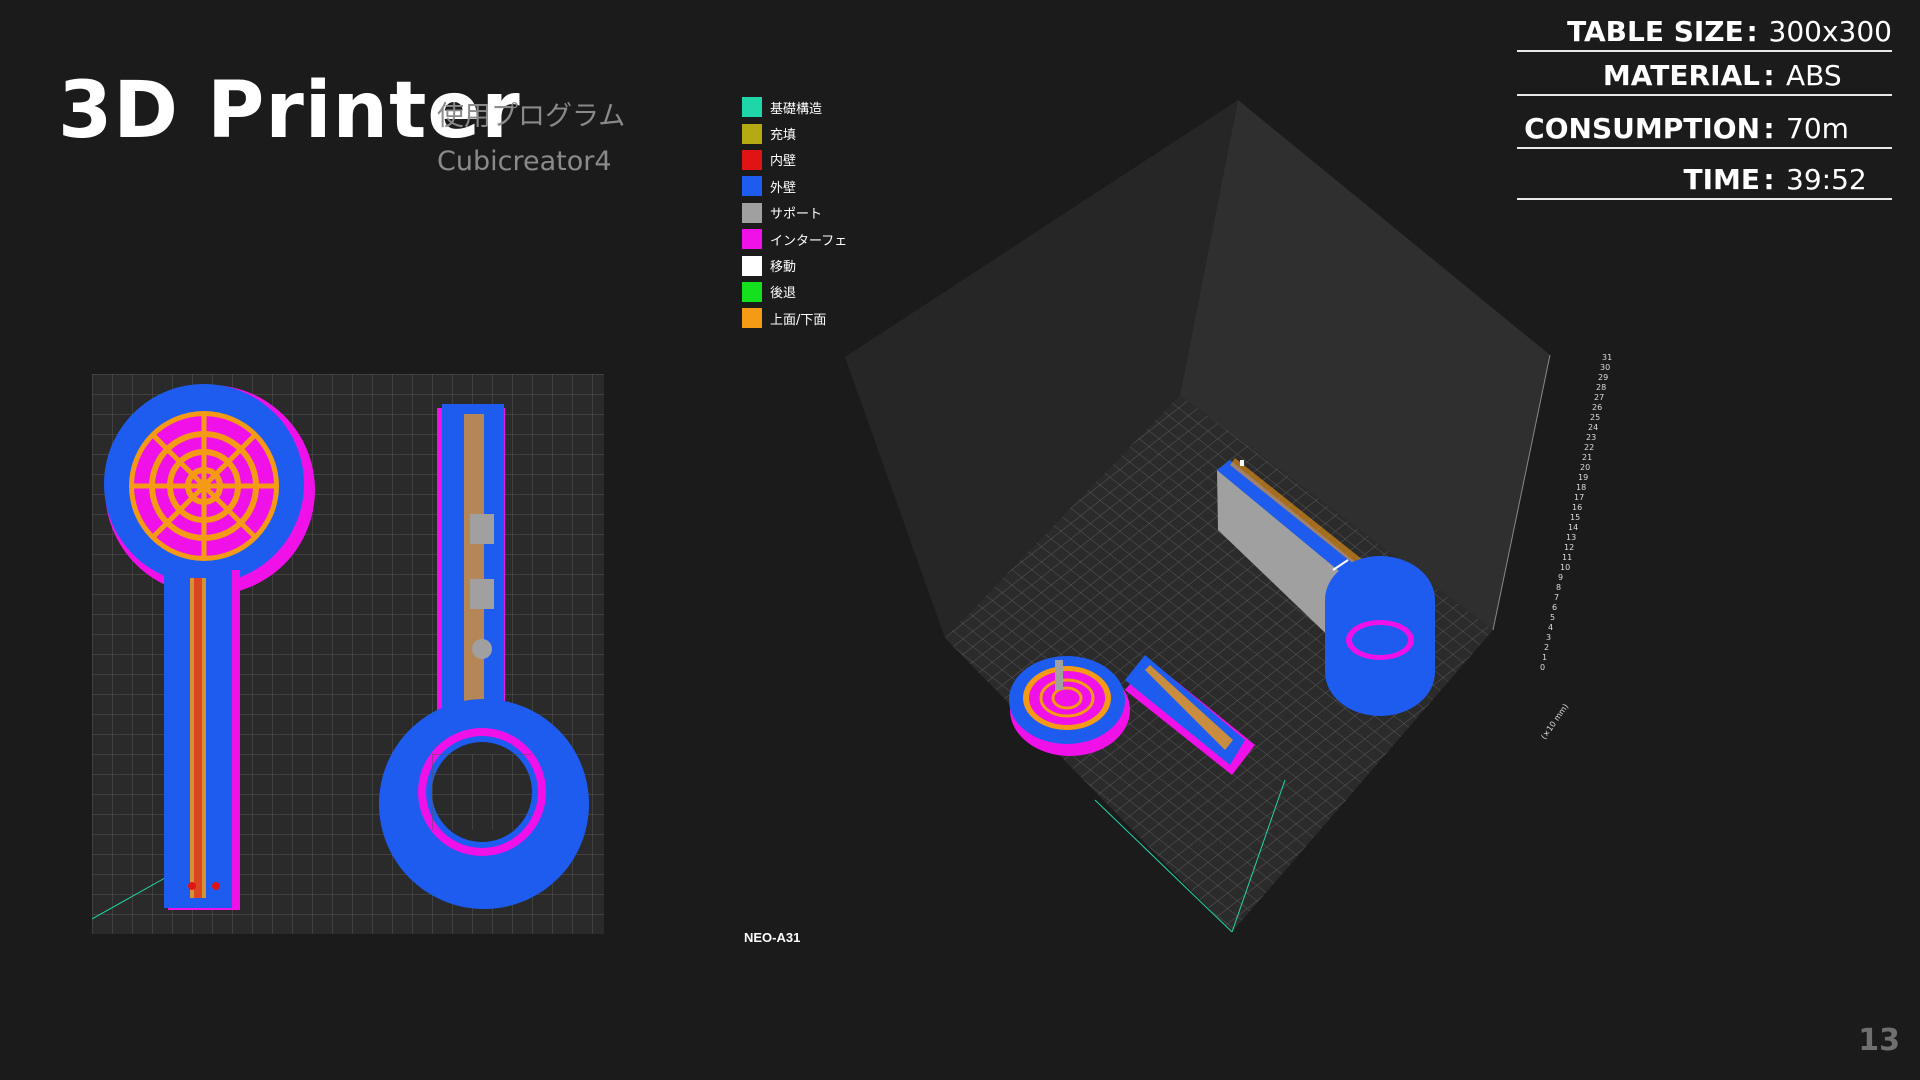 The width and height of the screenshot is (1920, 1080). Describe the element at coordinates (524, 161) in the screenshot. I see `program-name: Cubicreator4` at that location.